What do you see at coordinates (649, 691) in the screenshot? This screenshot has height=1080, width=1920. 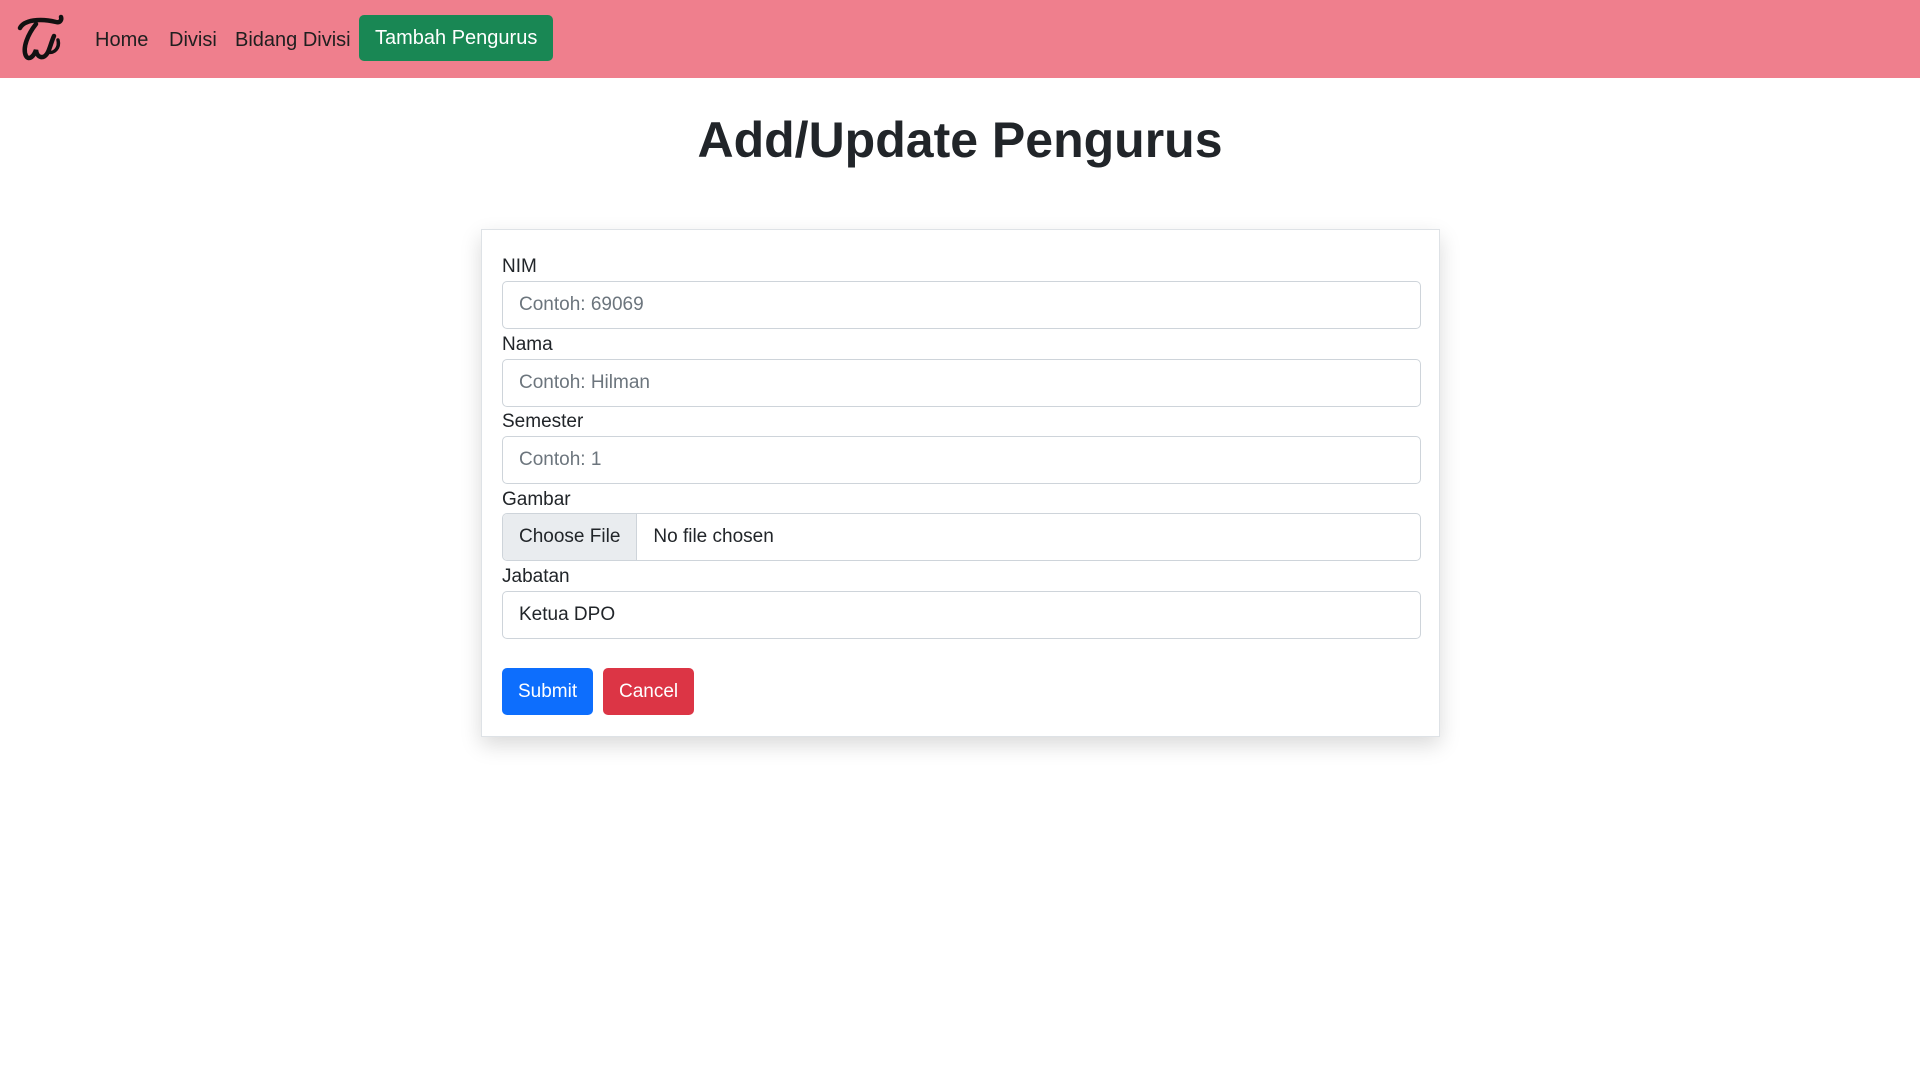 I see `cancel-button: Cancel` at bounding box center [649, 691].